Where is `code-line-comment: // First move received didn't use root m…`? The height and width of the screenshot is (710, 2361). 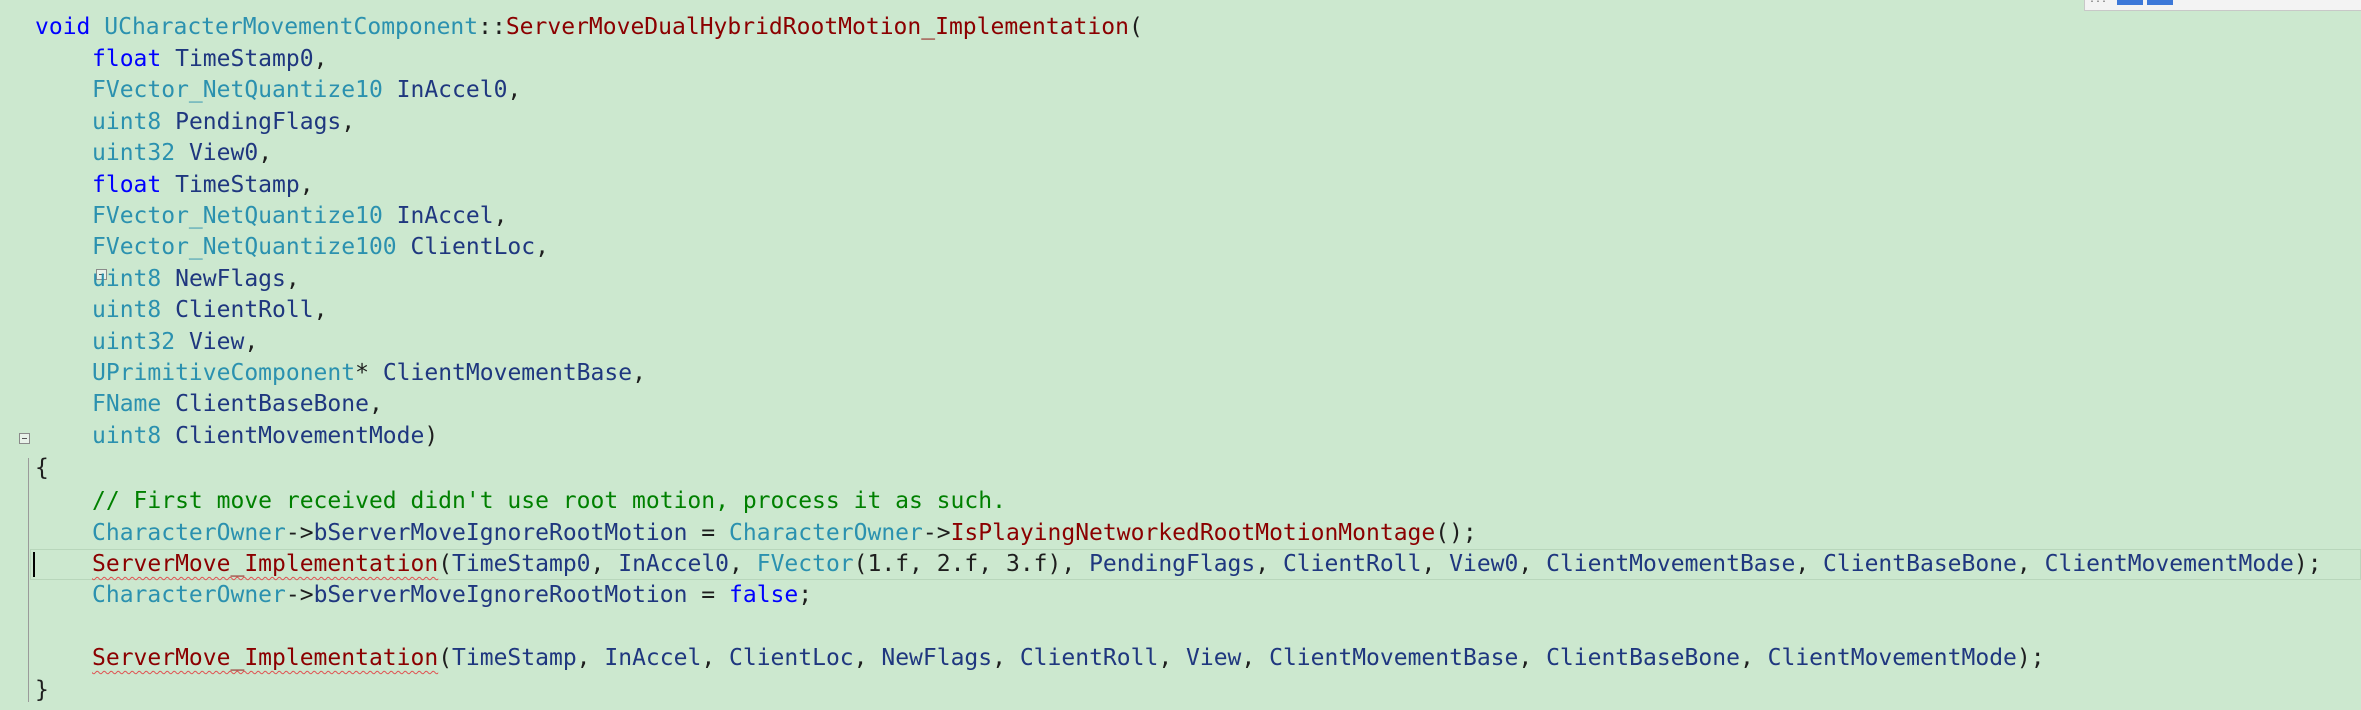
code-line-comment: // First move received didn't use root m… is located at coordinates (549, 501).